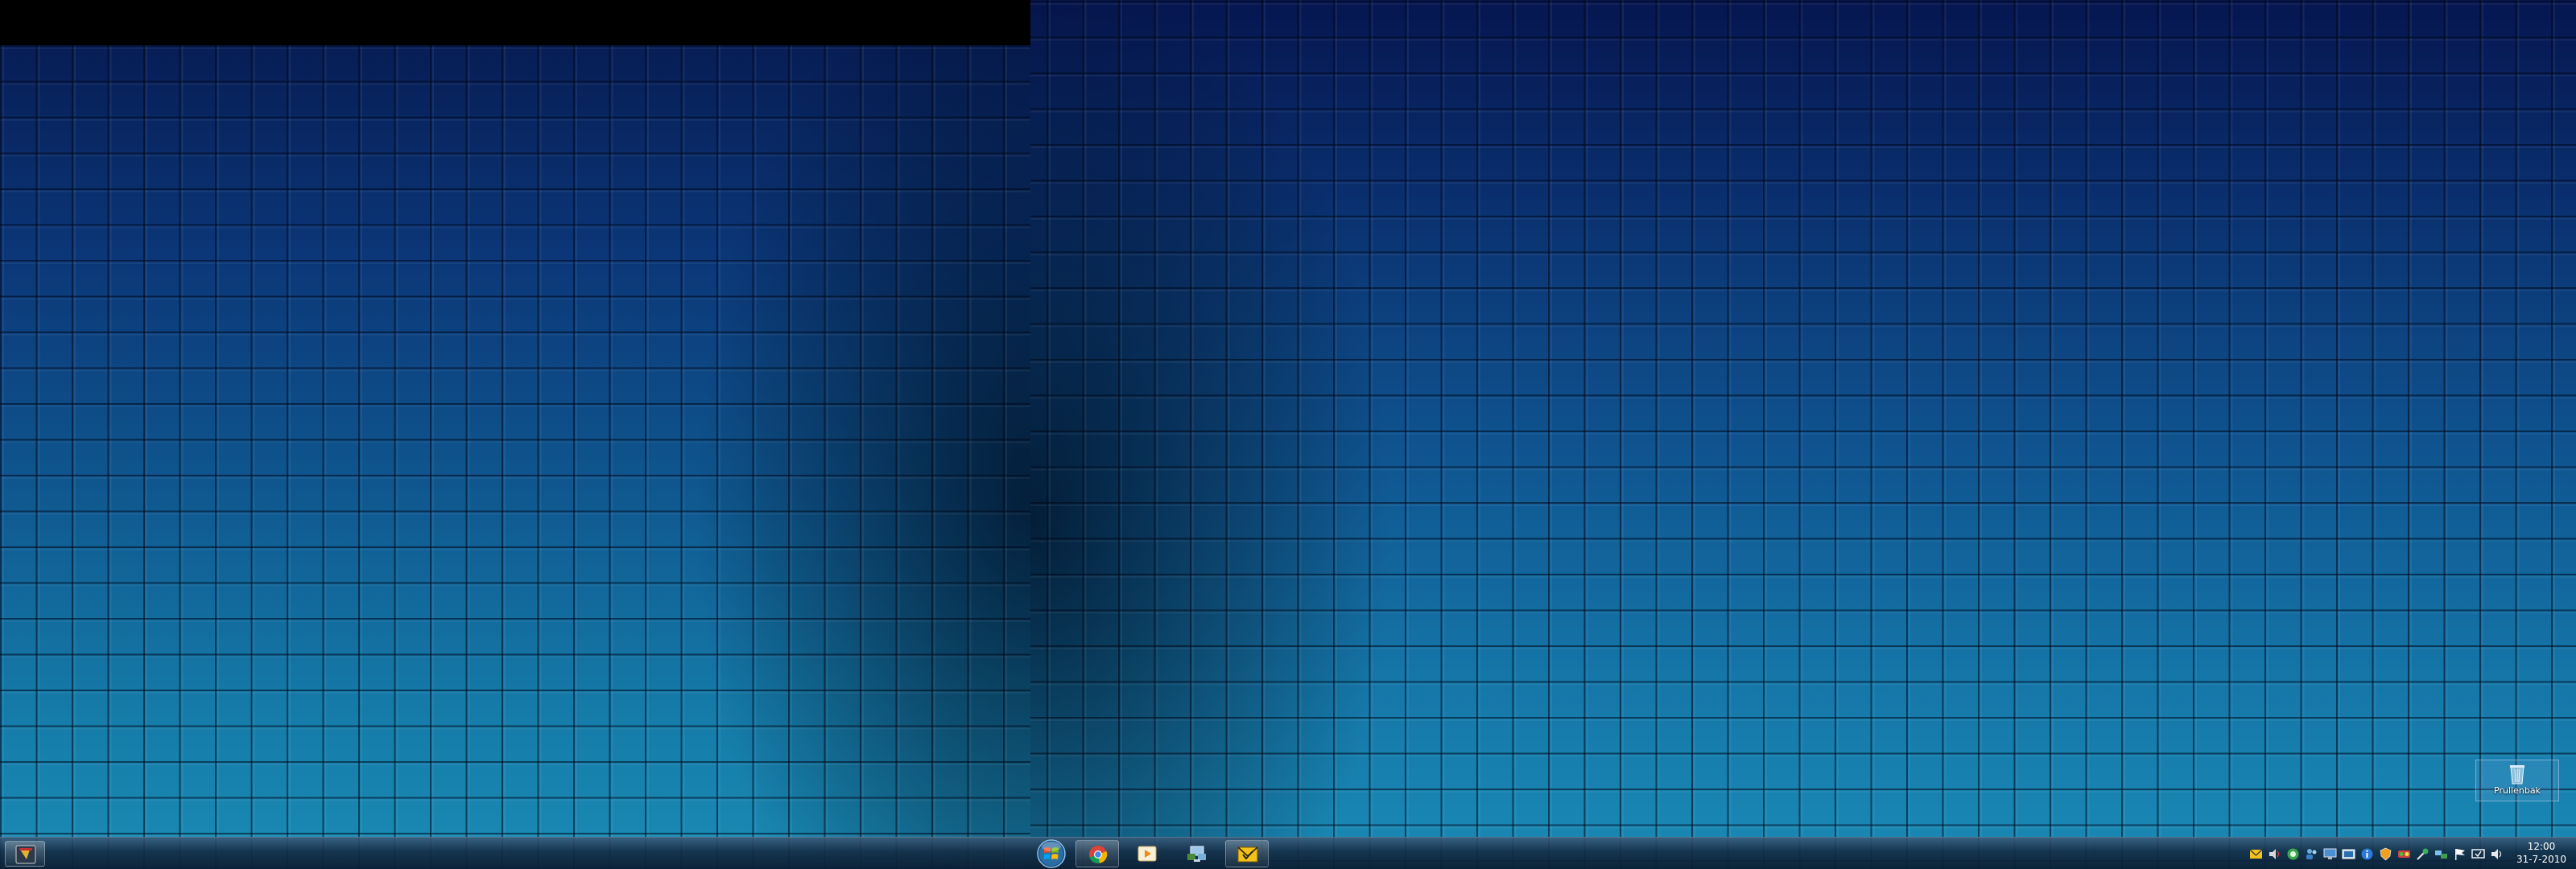 The height and width of the screenshot is (869, 2576). Describe the element at coordinates (515, 853) in the screenshot. I see `left-taskbar` at that location.